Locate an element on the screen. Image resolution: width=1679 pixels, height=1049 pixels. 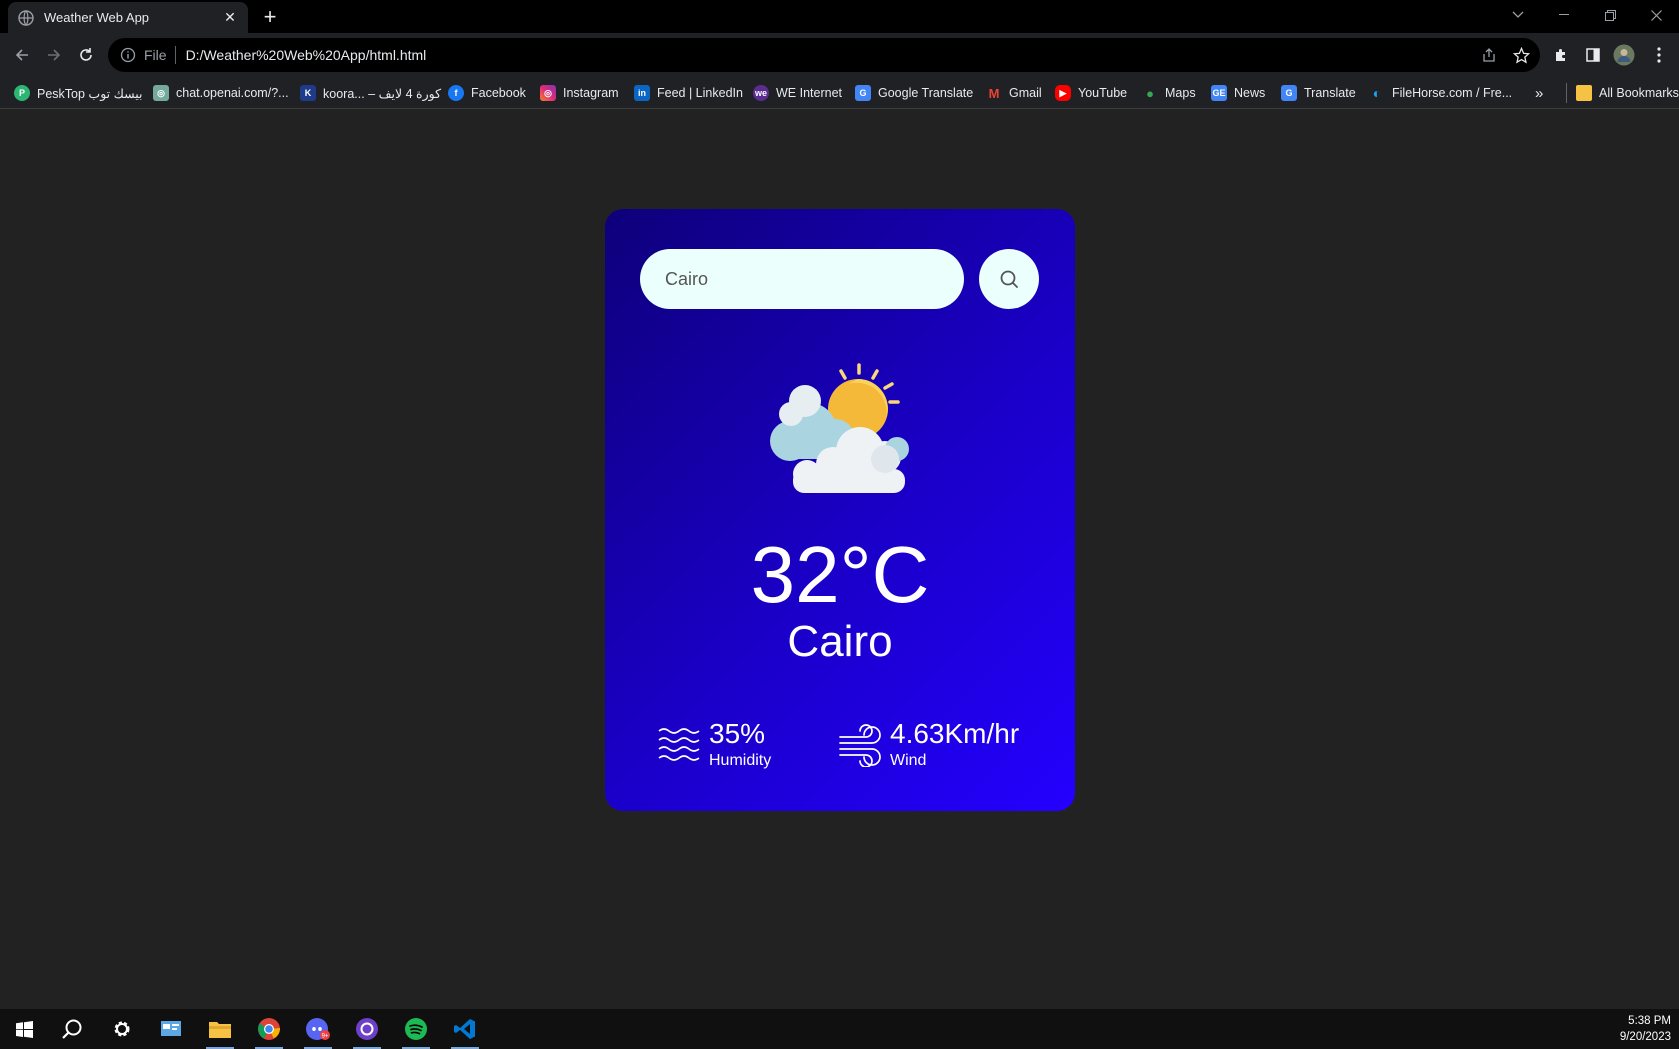
reload-icon is located at coordinates (86, 54).